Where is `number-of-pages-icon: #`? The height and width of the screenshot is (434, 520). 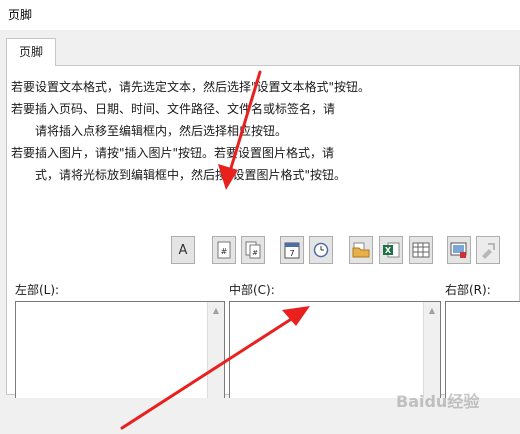
number-of-pages-icon: # is located at coordinates (253, 250).